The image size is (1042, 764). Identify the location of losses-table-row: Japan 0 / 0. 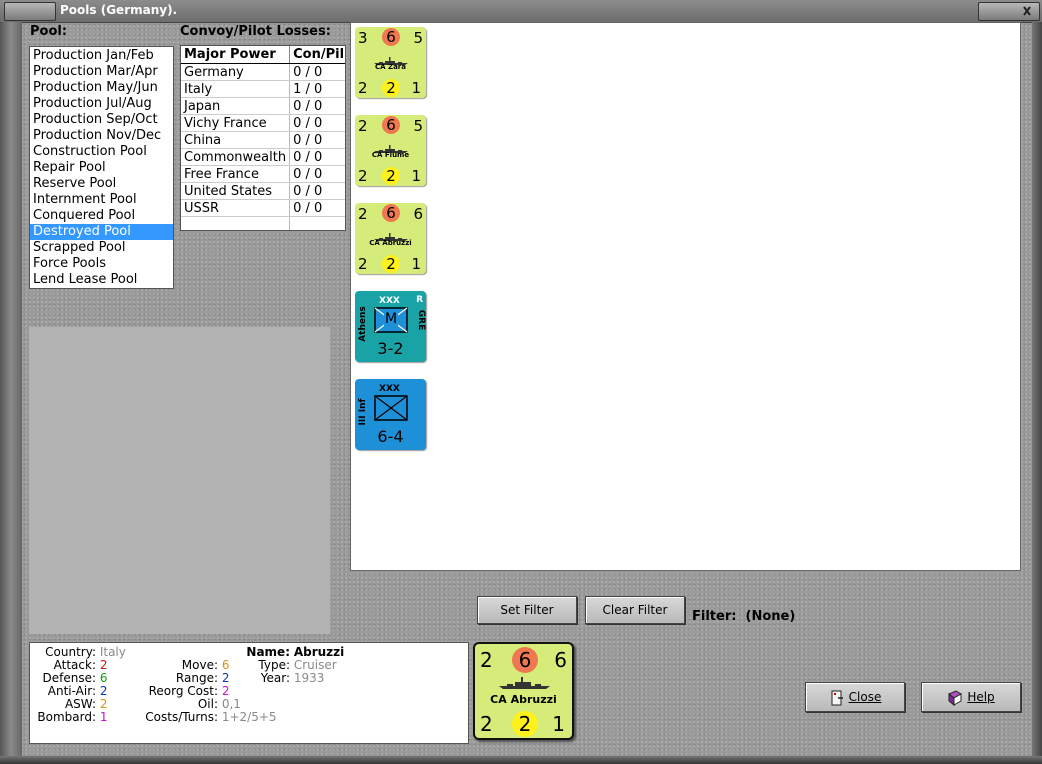
(263, 106).